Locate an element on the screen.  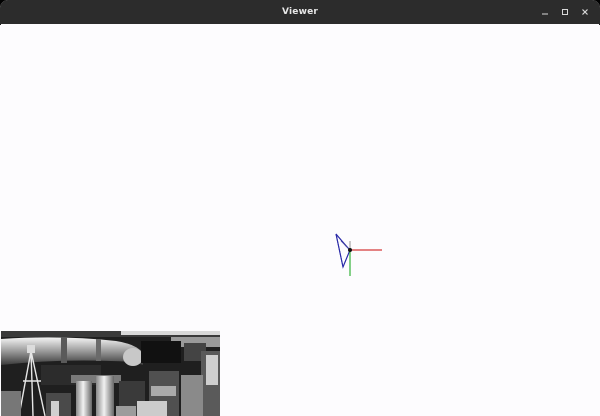
close-icon is located at coordinates (585, 12).